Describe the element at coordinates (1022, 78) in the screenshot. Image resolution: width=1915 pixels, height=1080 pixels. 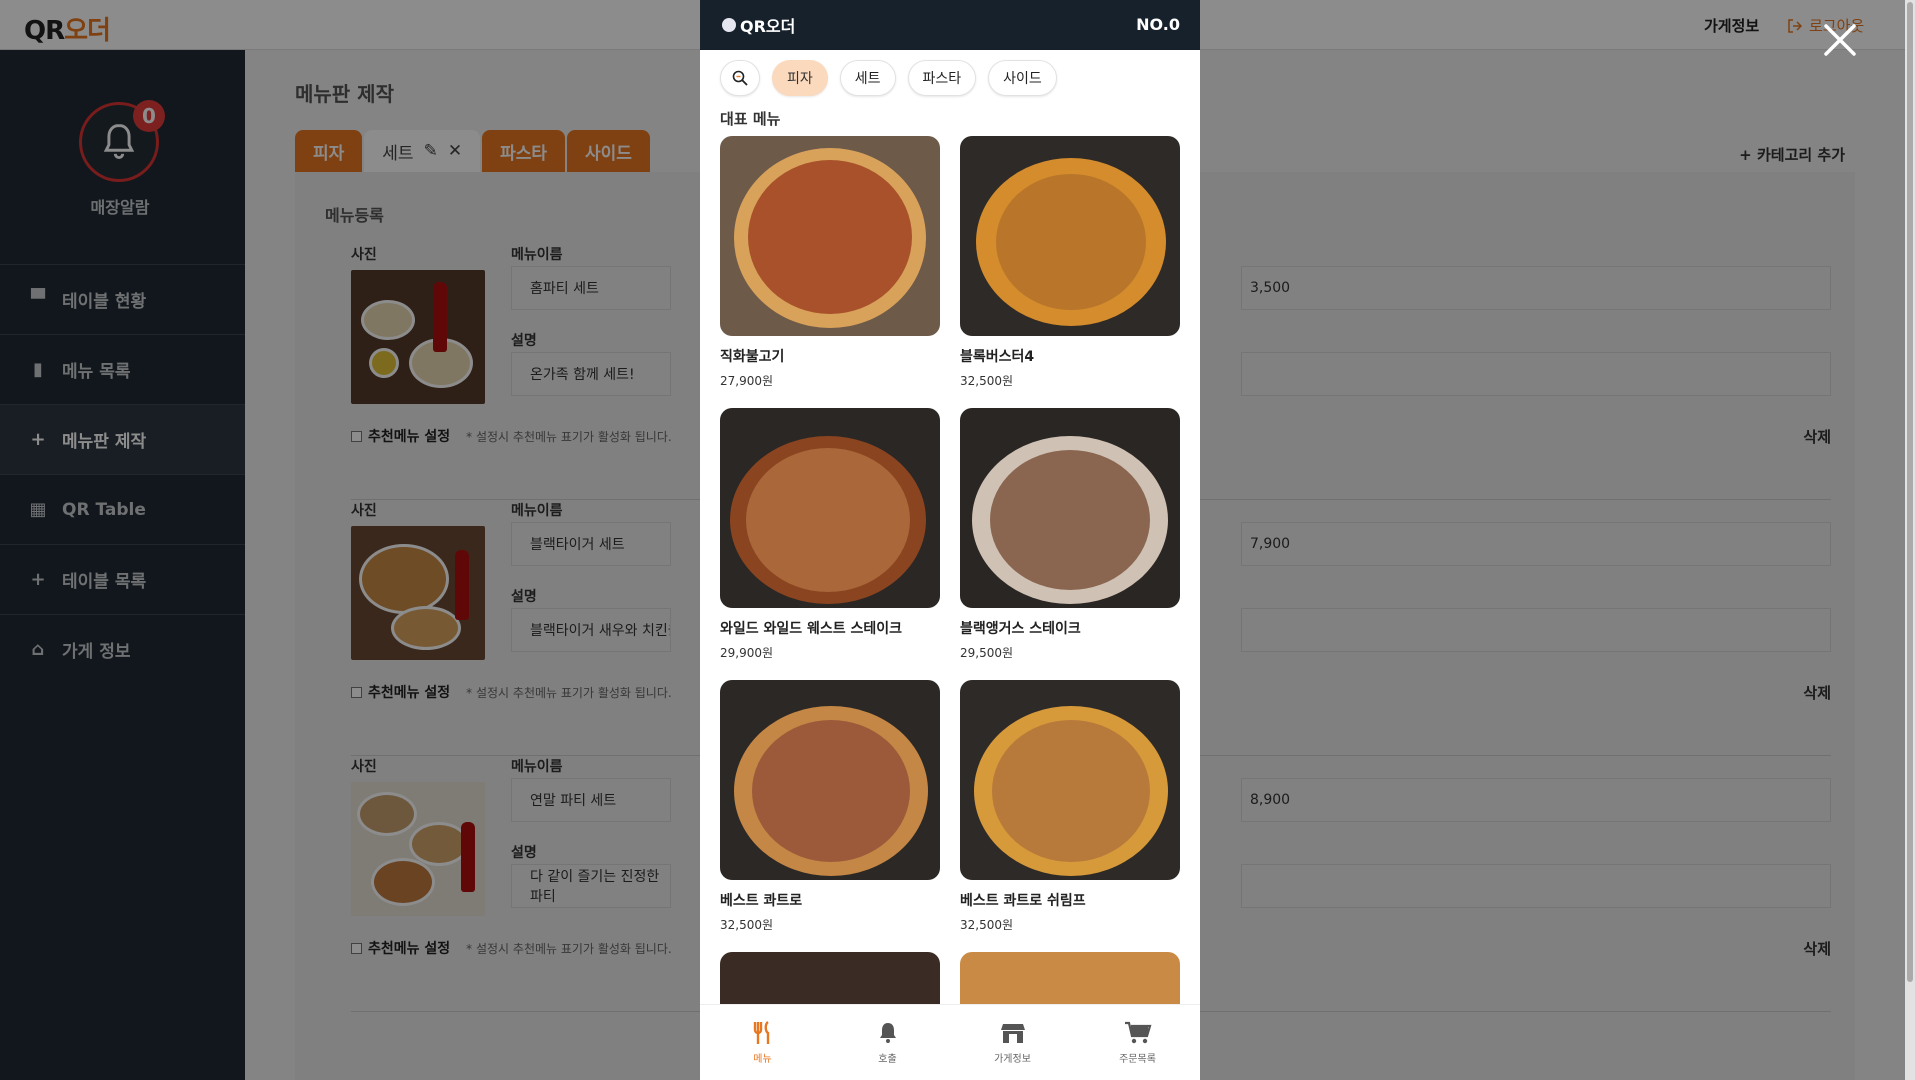
I see `chip-side: 사이드` at that location.